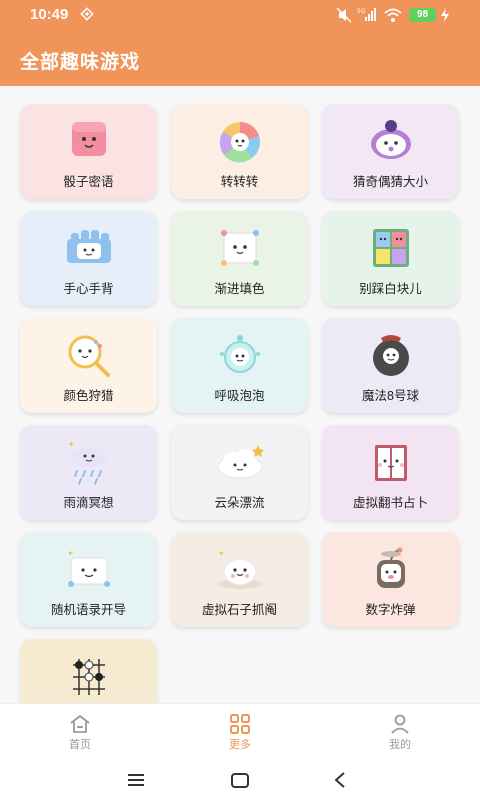 The width and height of the screenshot is (480, 800). I want to click on game-card-tiles: 别踩白块儿, so click(390, 258).